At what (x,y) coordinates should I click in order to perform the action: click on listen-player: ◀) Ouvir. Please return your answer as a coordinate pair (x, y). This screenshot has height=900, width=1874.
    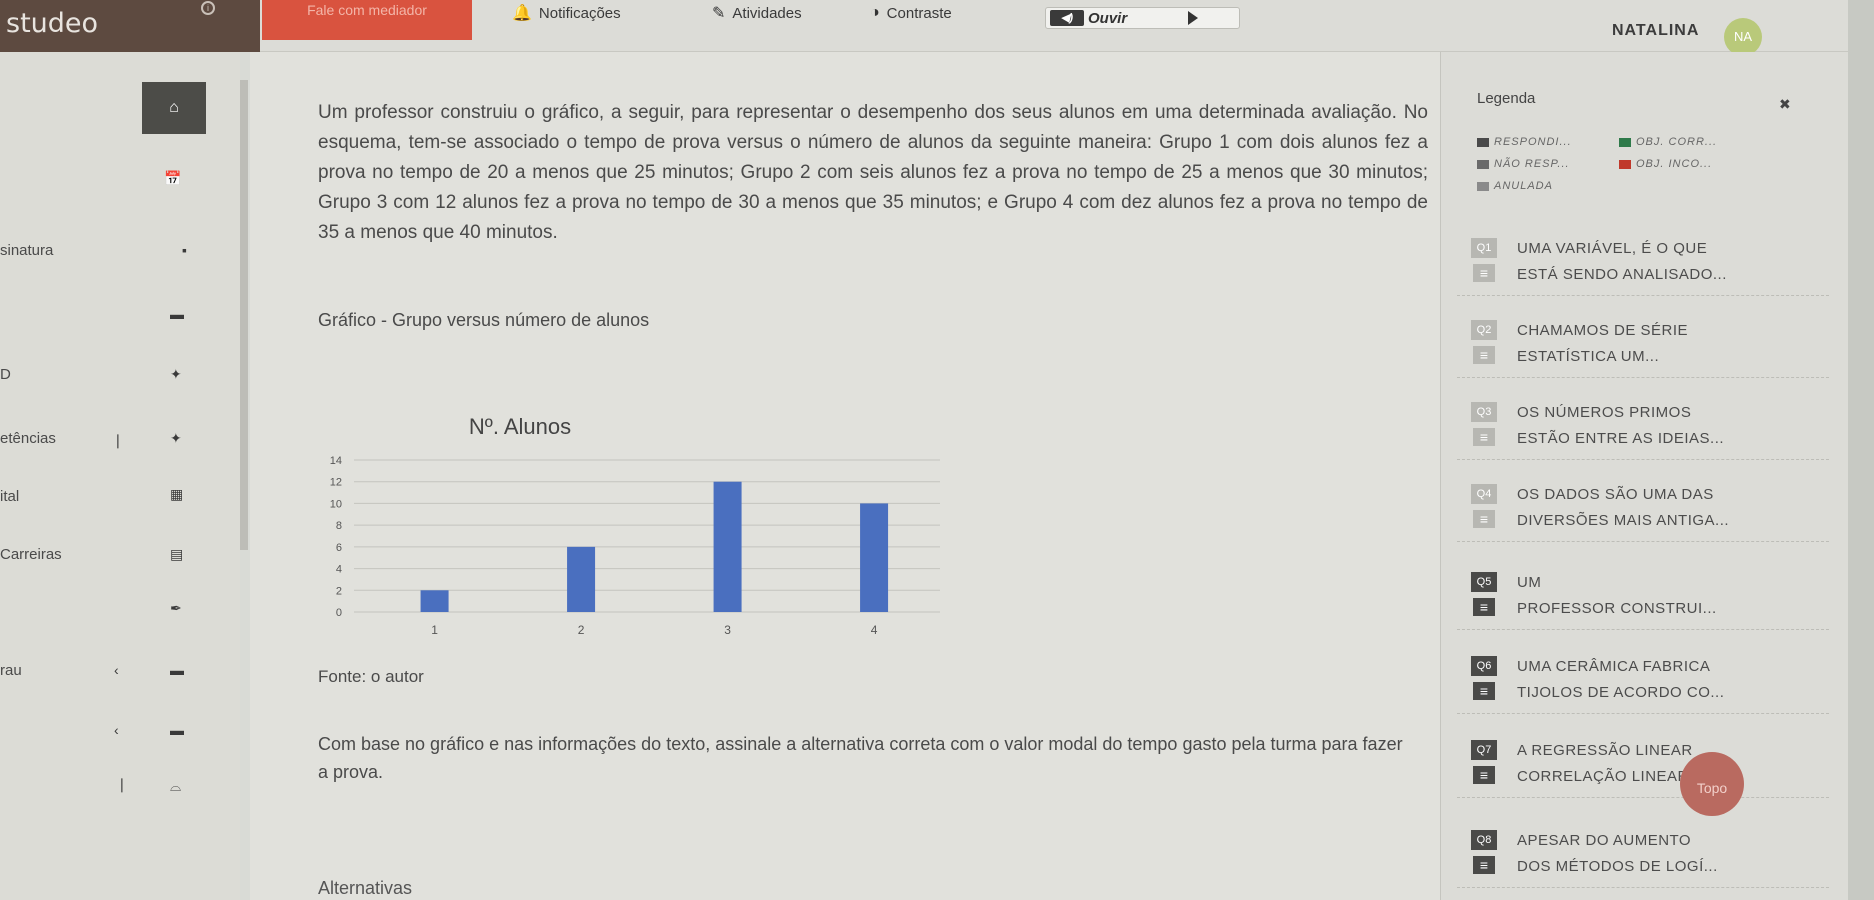
    Looking at the image, I should click on (1142, 18).